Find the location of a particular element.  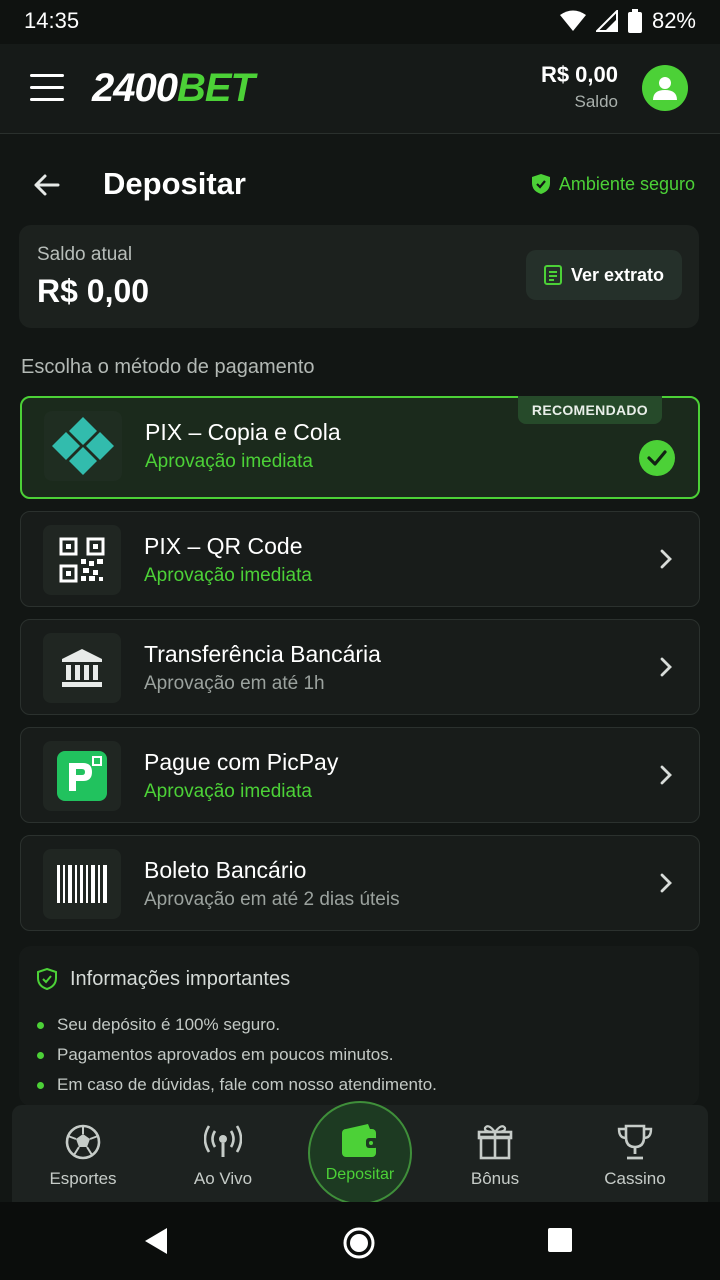

nav-item-deposit: Depositar is located at coordinates (360, 1153).